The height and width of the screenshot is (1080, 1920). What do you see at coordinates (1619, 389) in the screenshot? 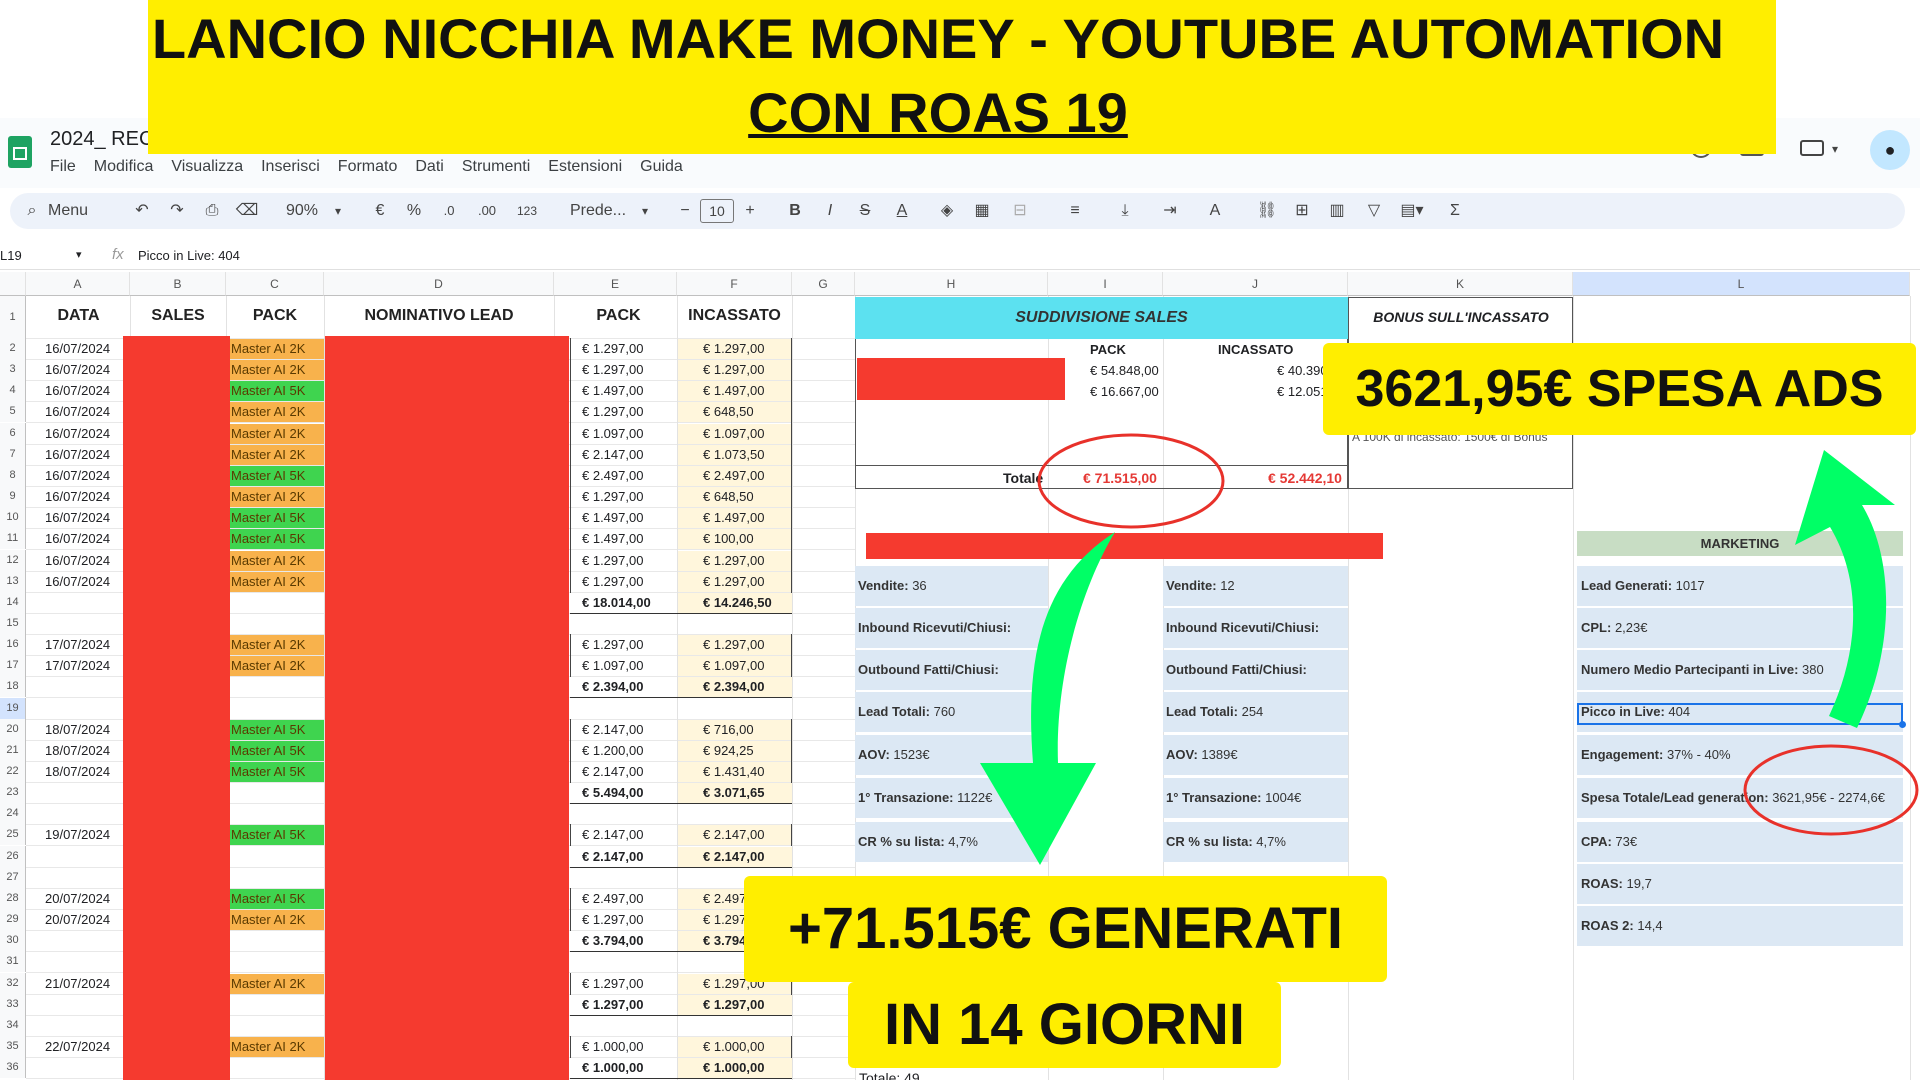
I see `ads-spend-callout: 3621,95€ SPESA ADS` at bounding box center [1619, 389].